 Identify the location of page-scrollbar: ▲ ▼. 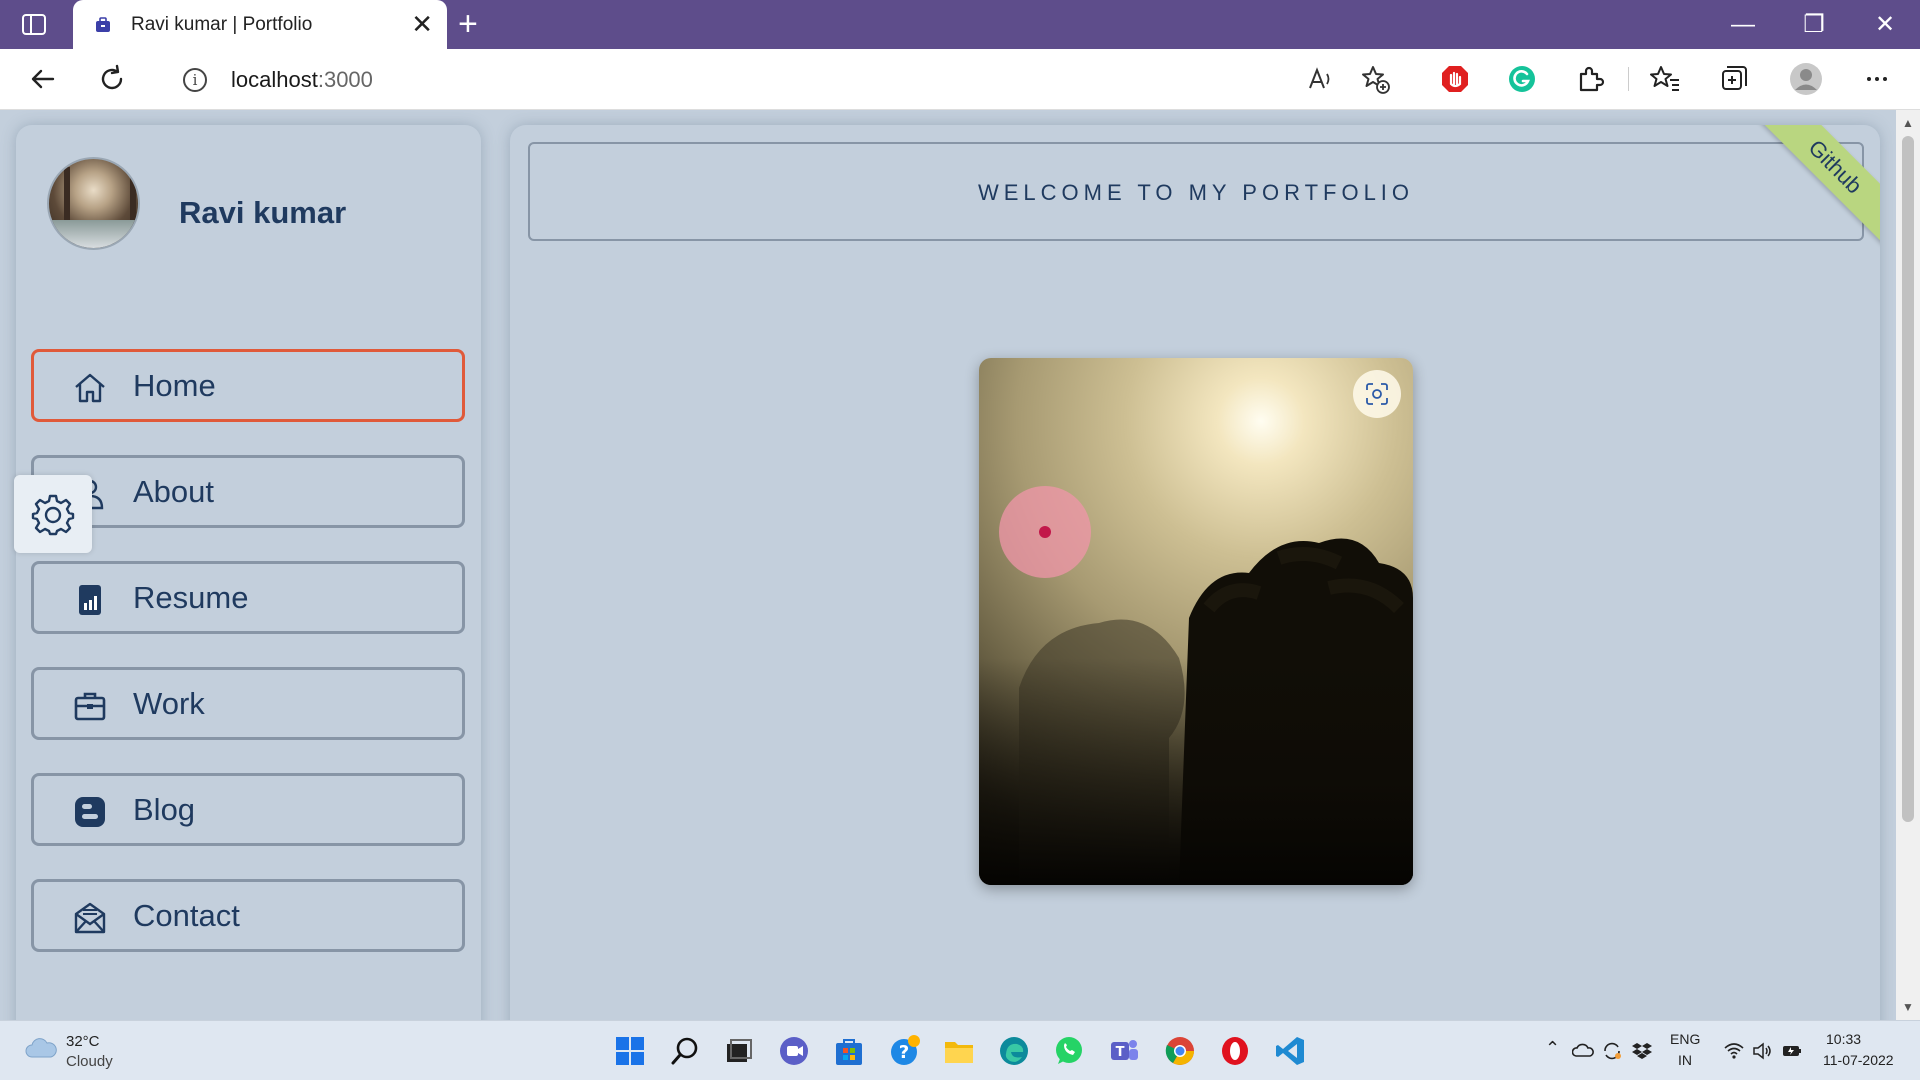
(1908, 565).